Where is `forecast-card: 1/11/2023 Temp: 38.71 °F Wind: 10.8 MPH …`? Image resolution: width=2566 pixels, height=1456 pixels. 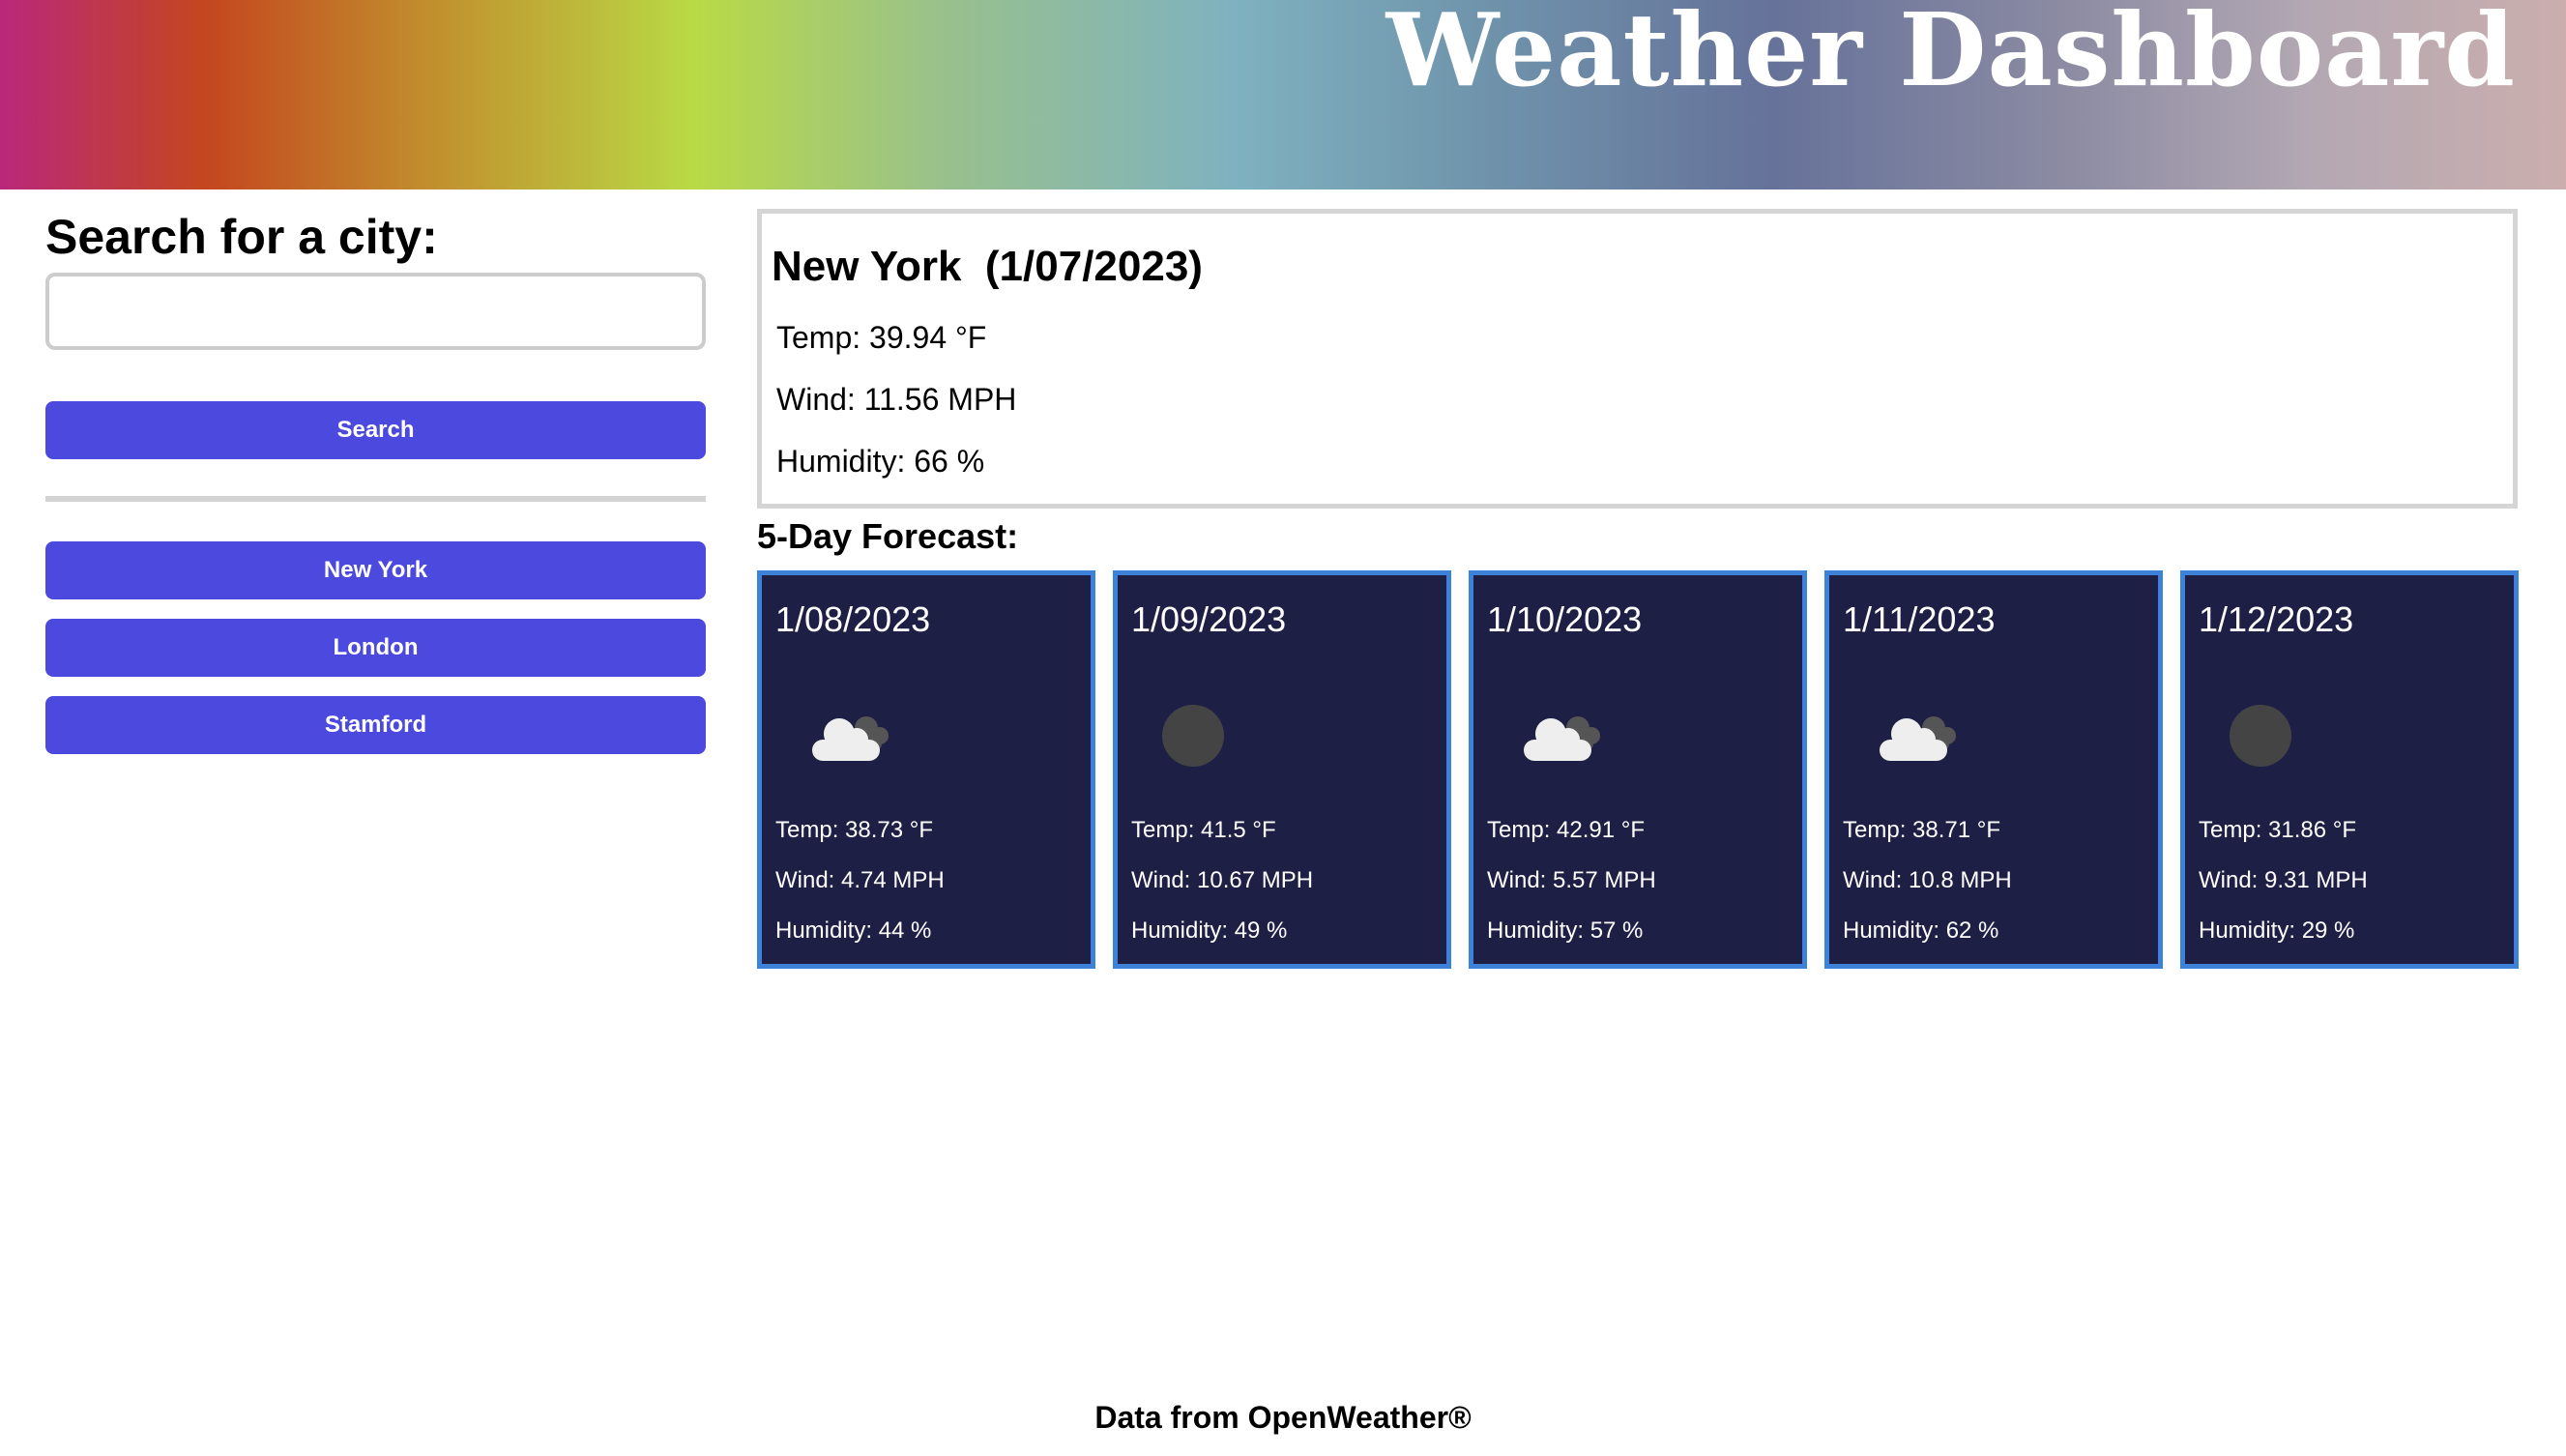
forecast-card: 1/11/2023 Temp: 38.71 °F Wind: 10.8 MPH … is located at coordinates (1994, 770).